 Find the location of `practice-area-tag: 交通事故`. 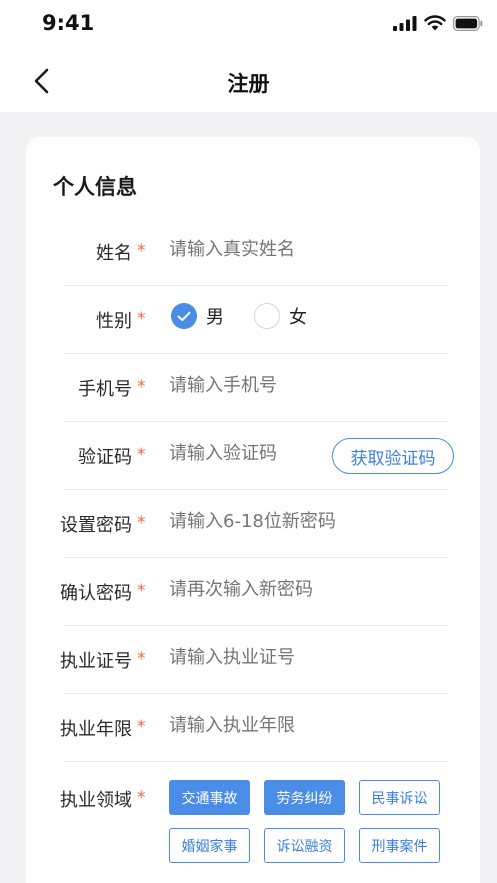

practice-area-tag: 交通事故 is located at coordinates (209, 797).